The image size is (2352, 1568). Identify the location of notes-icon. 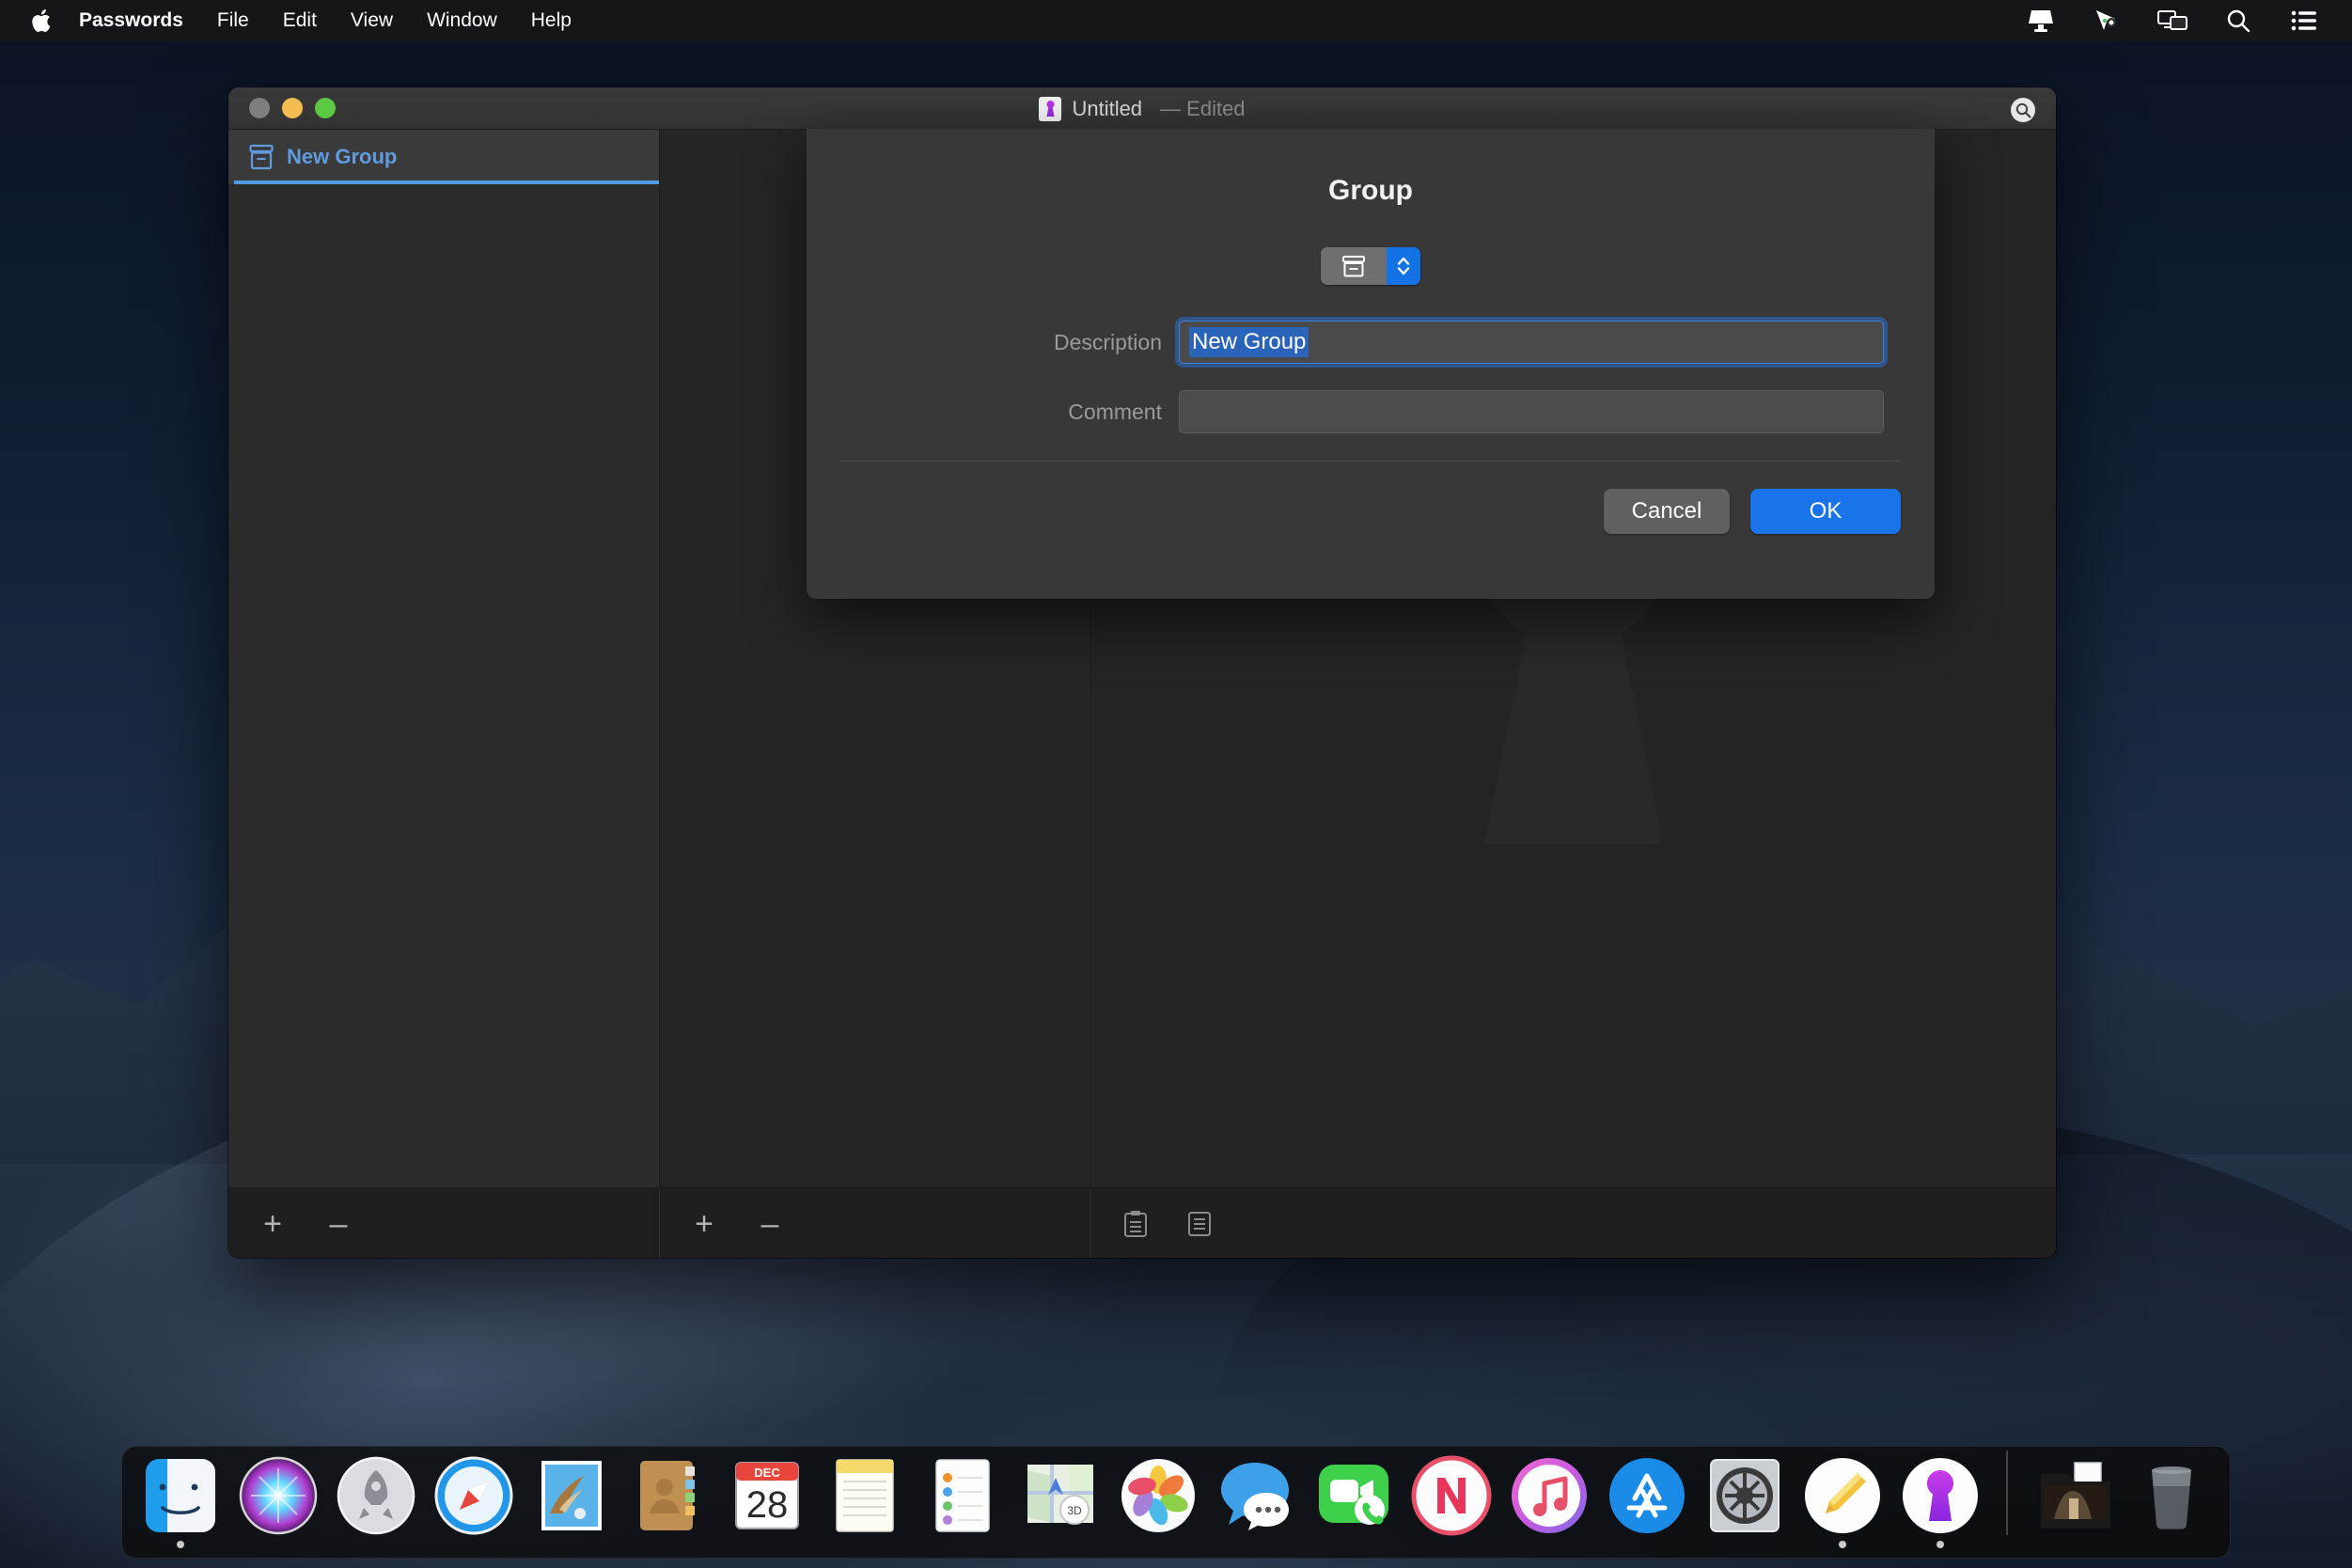
(1199, 1224).